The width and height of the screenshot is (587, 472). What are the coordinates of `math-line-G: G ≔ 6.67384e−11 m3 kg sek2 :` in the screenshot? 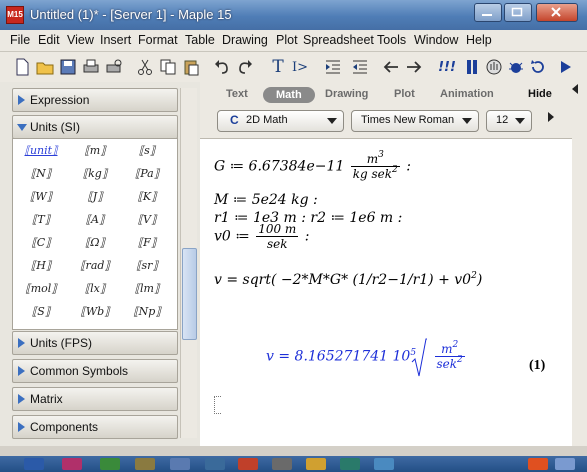 It's located at (312, 165).